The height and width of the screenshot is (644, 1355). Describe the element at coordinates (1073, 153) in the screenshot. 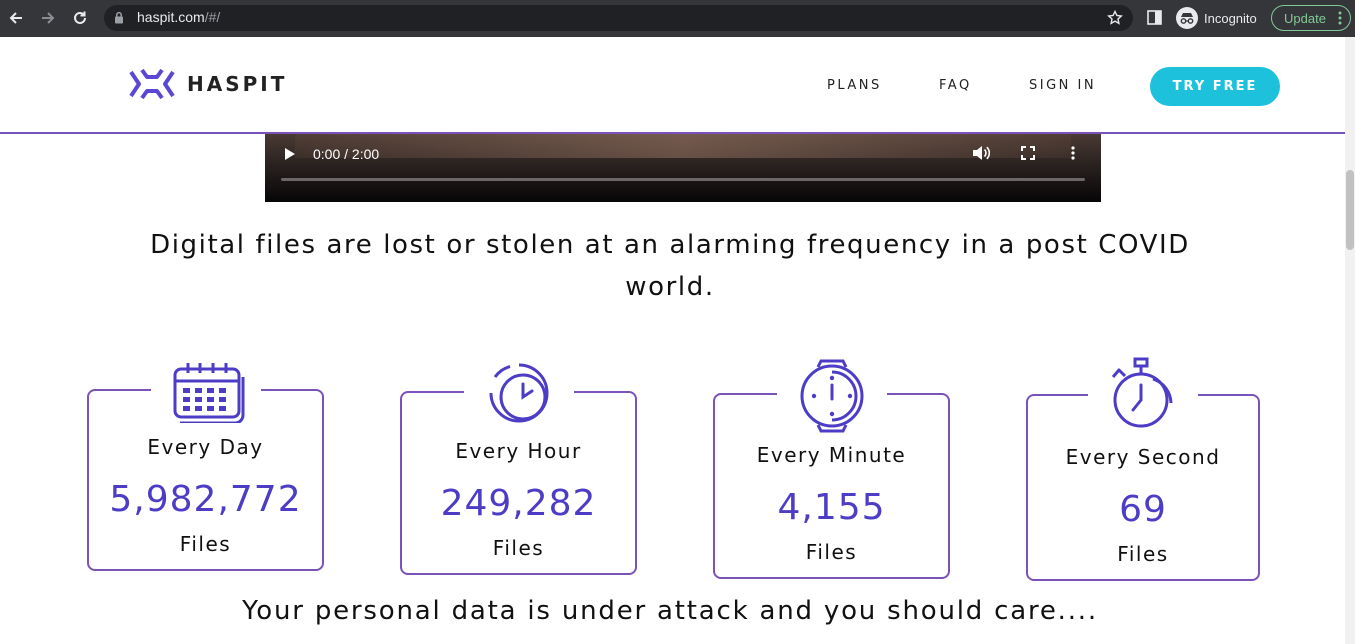

I see `more-options-icon` at that location.